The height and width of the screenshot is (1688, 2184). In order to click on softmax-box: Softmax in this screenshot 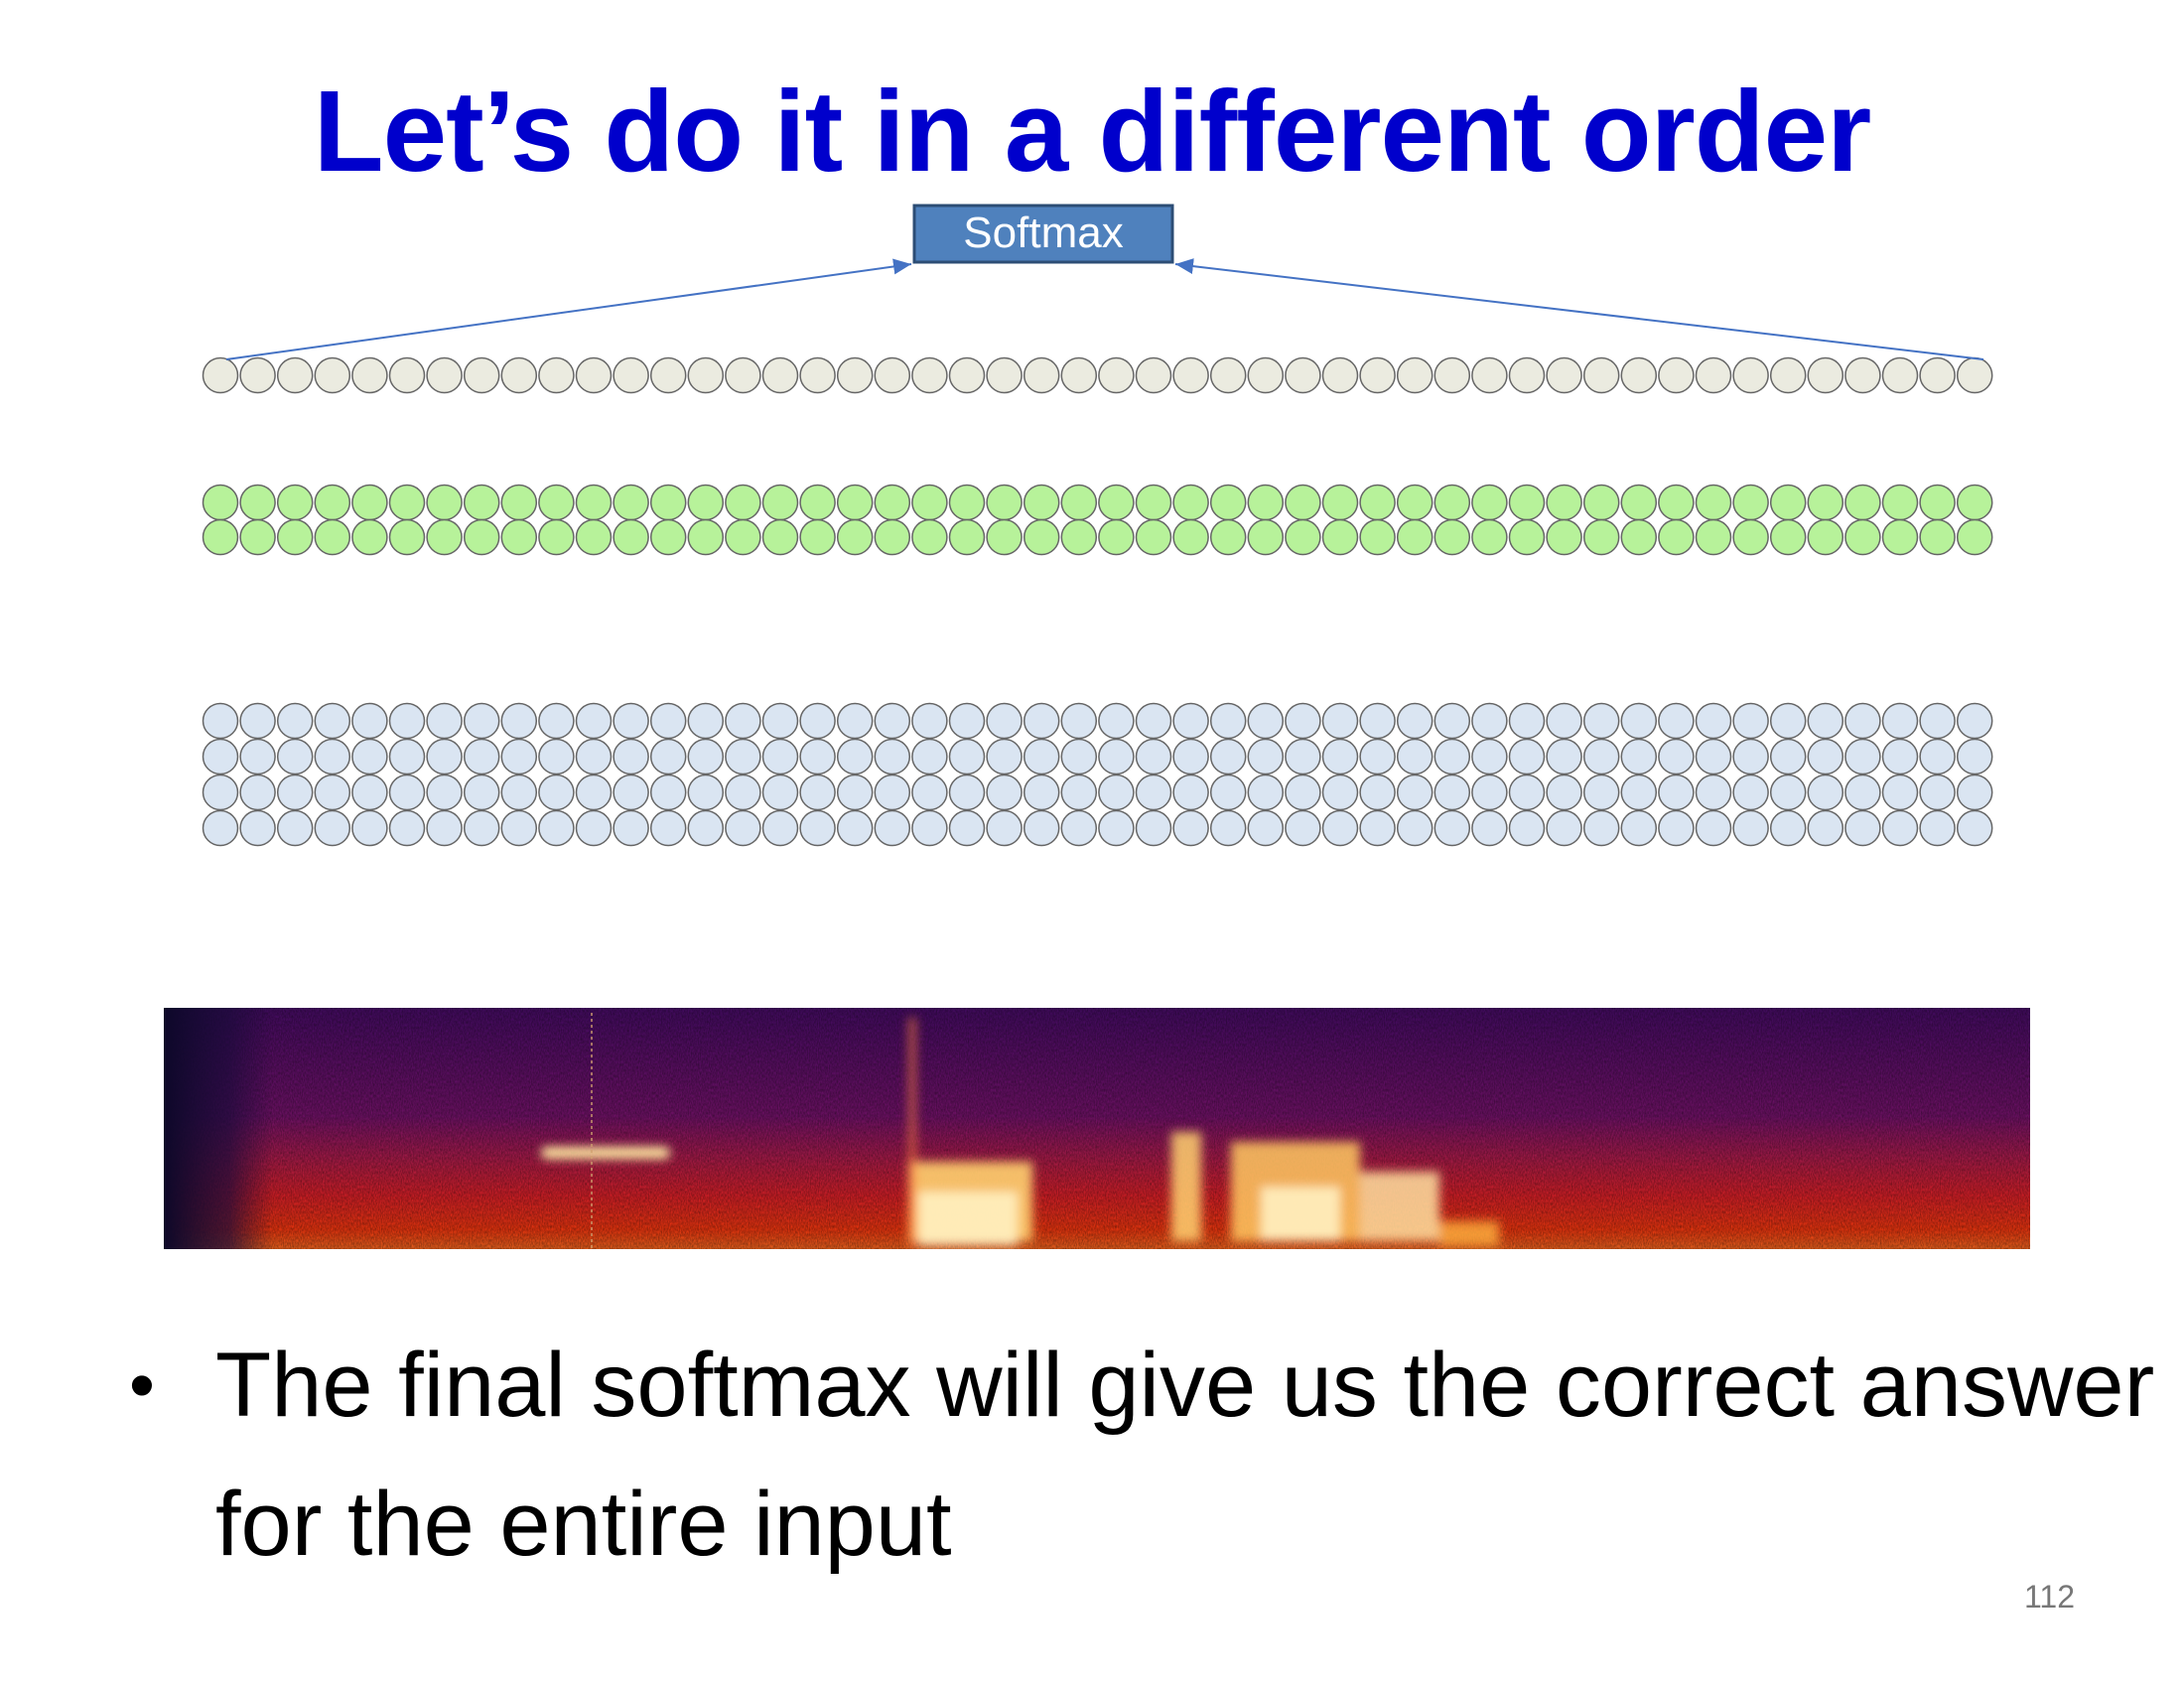, I will do `click(1043, 234)`.